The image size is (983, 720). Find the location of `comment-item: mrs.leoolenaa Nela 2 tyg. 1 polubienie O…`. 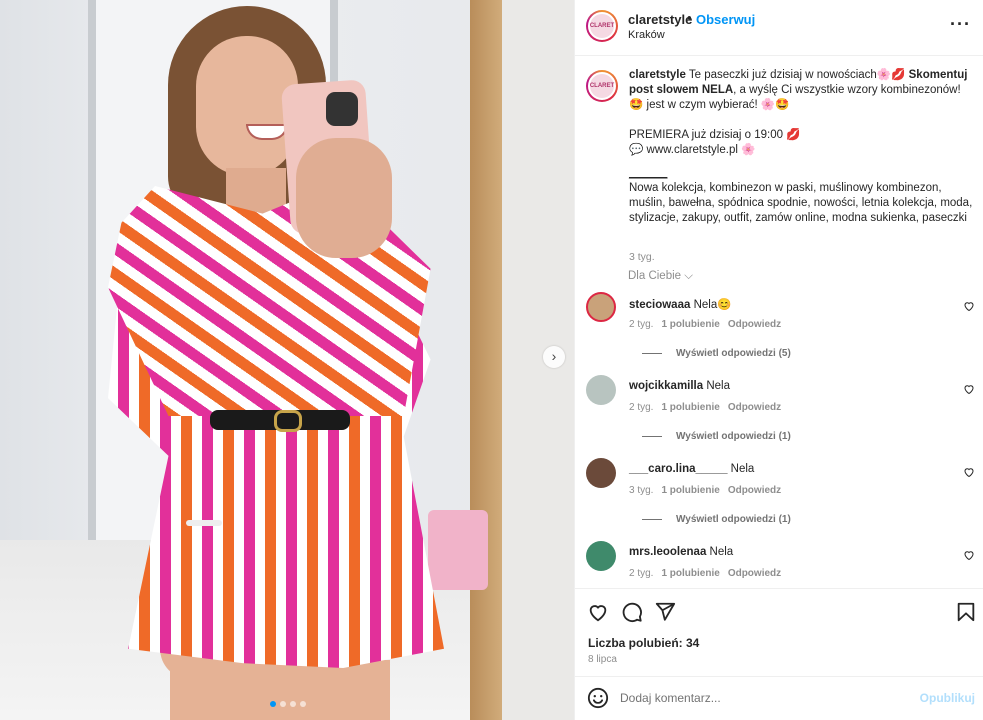

comment-item: mrs.leoolenaa Nela 2 tyg. 1 polubienie O… is located at coordinates (784, 564).